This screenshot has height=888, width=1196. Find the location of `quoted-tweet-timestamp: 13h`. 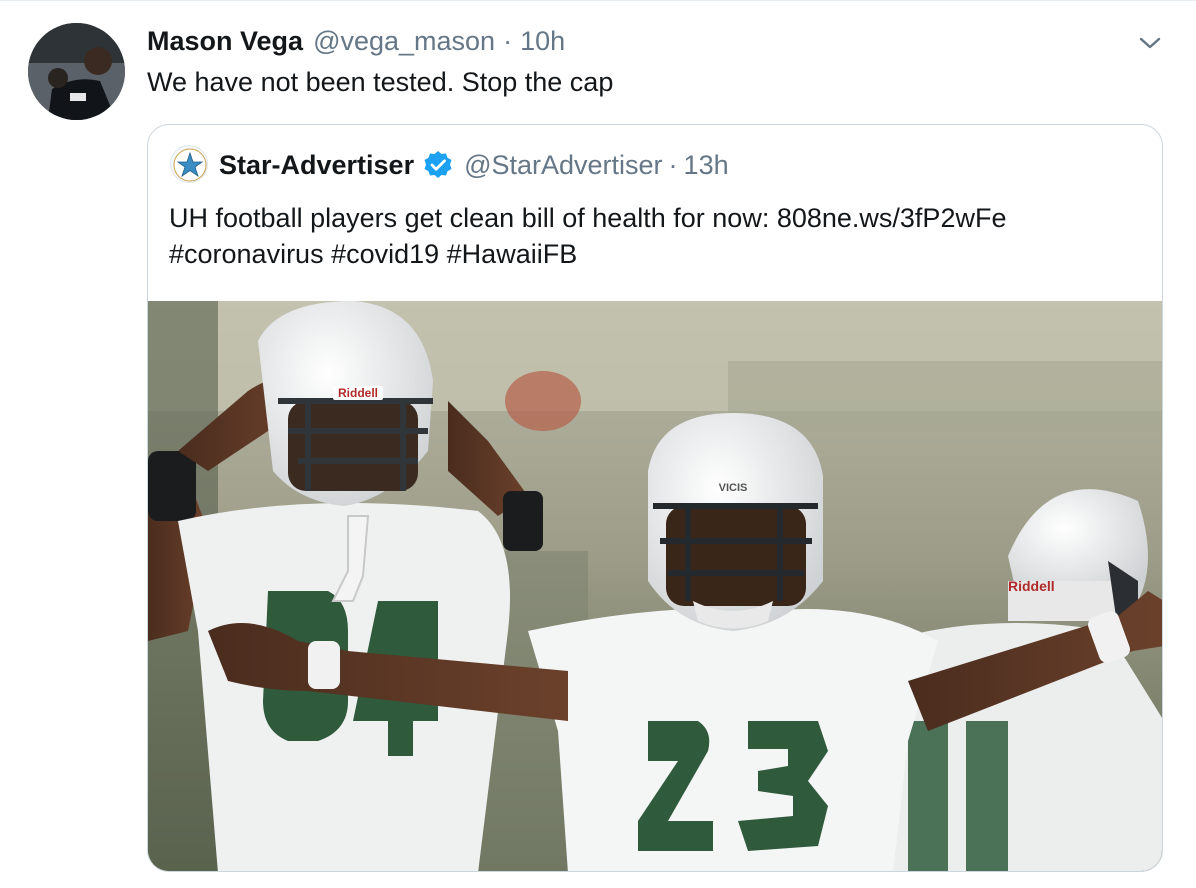

quoted-tweet-timestamp: 13h is located at coordinates (706, 165).